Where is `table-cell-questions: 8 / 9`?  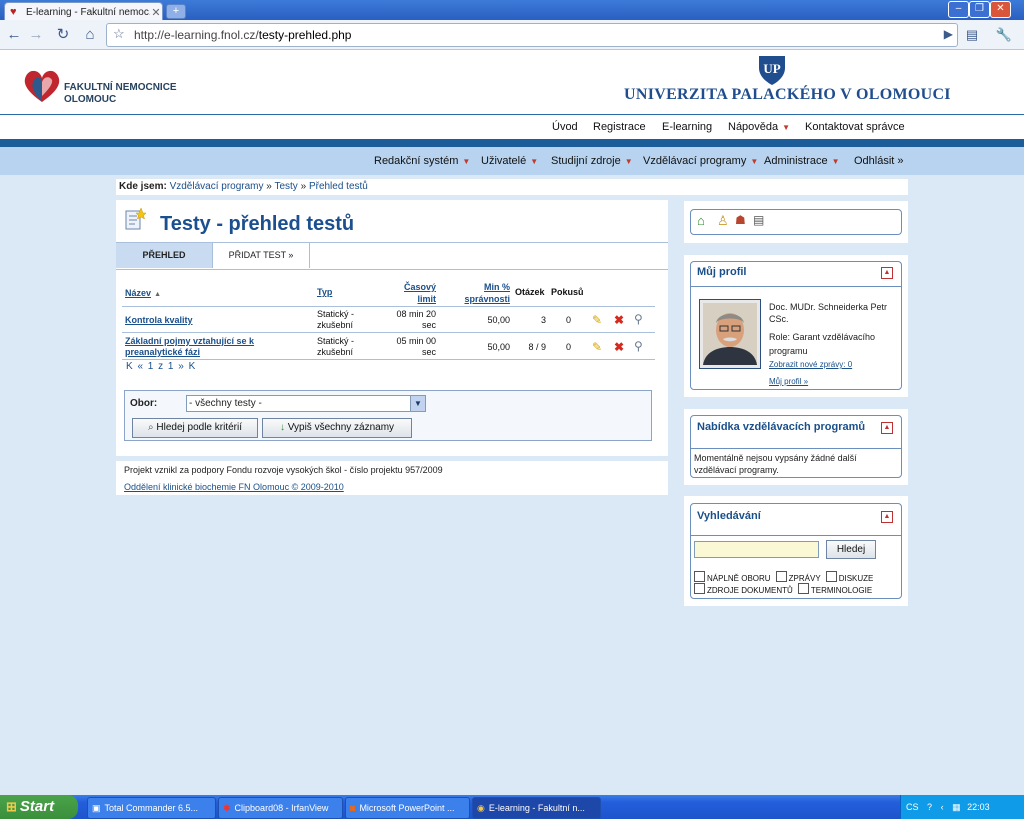 table-cell-questions: 8 / 9 is located at coordinates (537, 347).